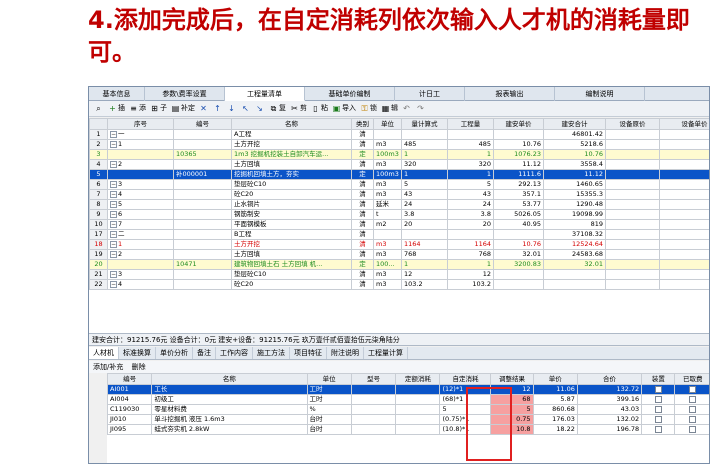 The image size is (715, 466). I want to click on formula-cell: 20, so click(424, 224).